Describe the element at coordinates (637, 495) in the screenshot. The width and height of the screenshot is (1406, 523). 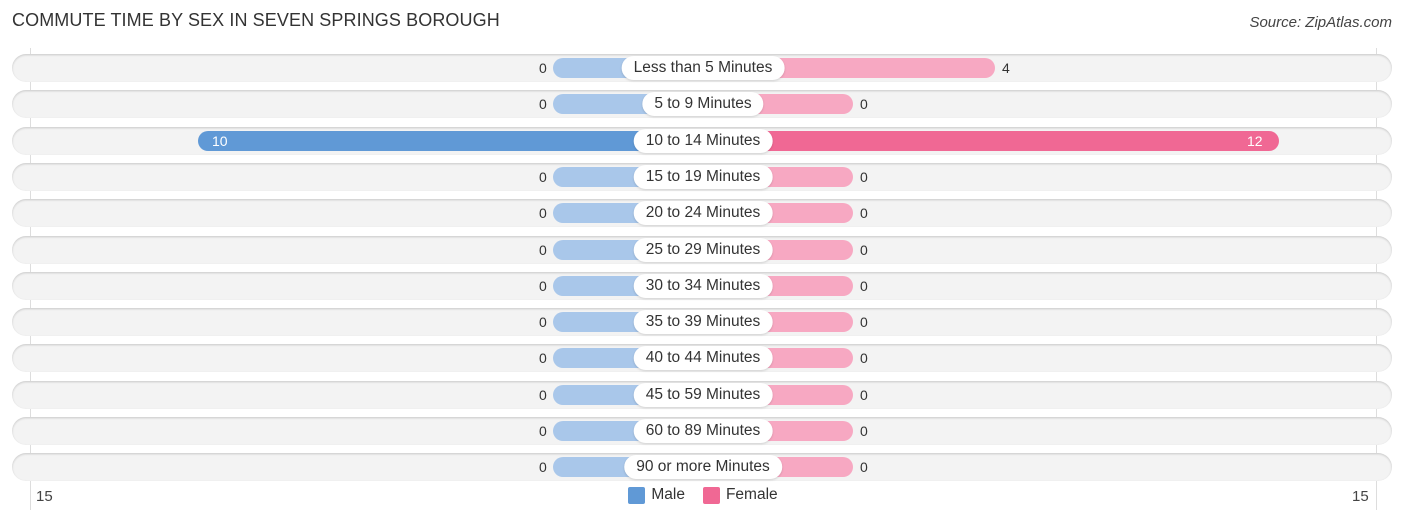
I see `legend-swatch-male` at that location.